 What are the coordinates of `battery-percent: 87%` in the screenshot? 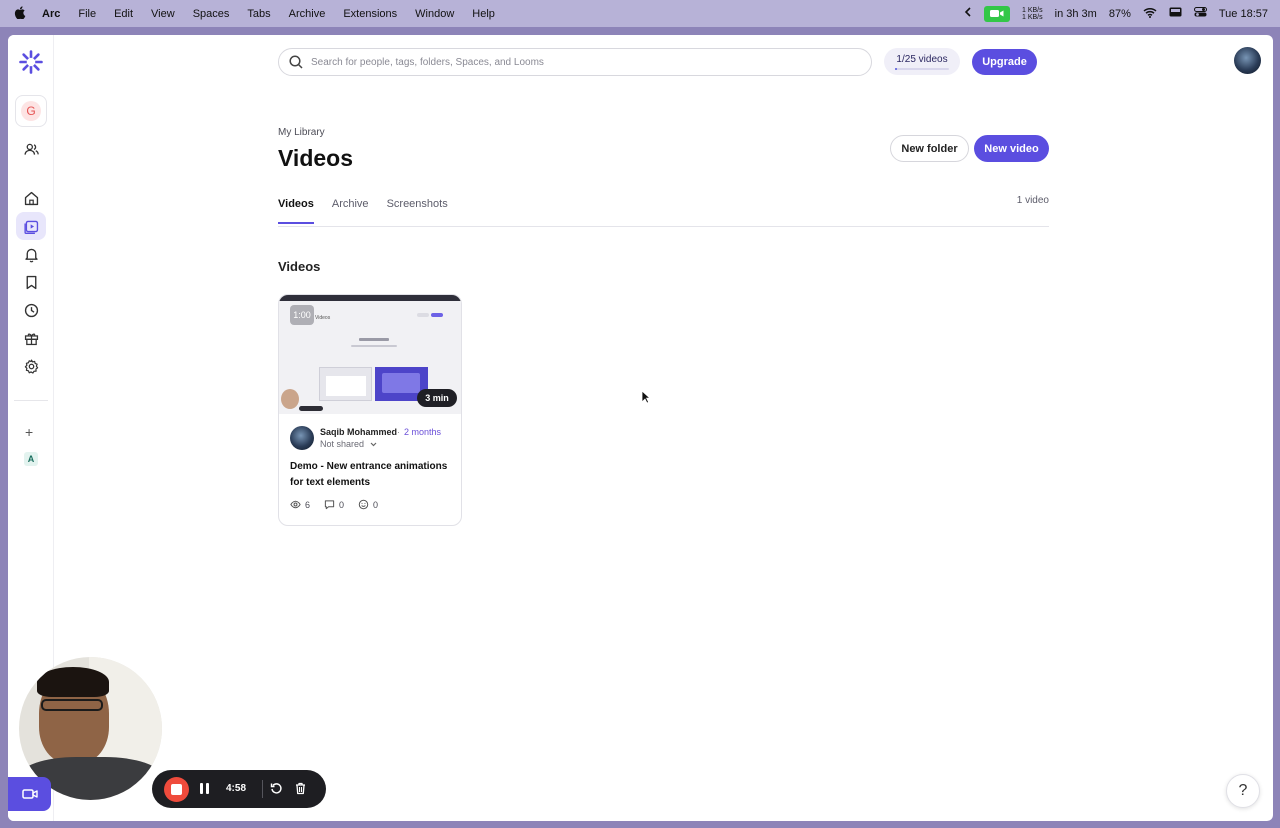 It's located at (1120, 14).